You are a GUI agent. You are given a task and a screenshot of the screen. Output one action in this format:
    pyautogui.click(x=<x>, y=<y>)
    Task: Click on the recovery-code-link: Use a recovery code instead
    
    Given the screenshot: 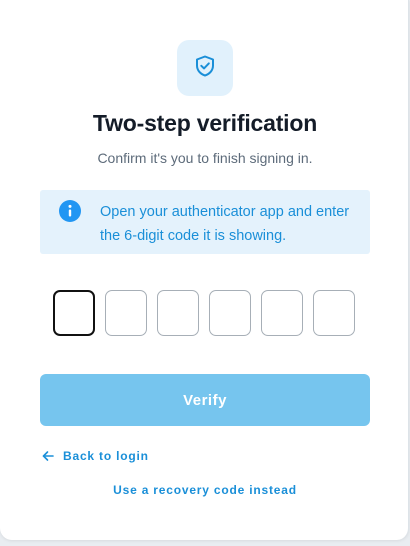 What is the action you would take?
    pyautogui.click(x=205, y=490)
    